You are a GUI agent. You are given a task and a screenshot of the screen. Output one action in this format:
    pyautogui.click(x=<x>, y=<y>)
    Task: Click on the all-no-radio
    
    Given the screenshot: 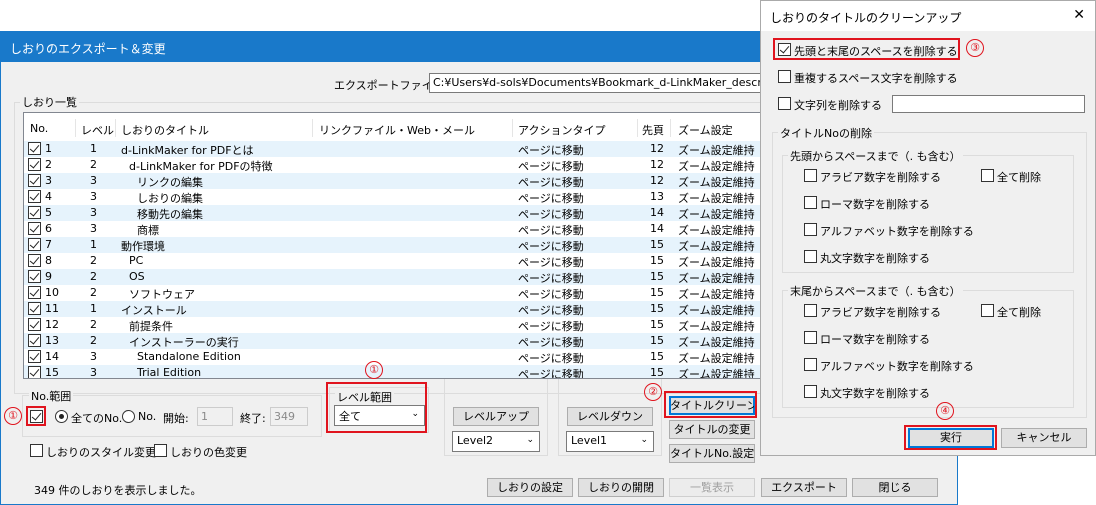 What is the action you would take?
    pyautogui.click(x=61, y=416)
    